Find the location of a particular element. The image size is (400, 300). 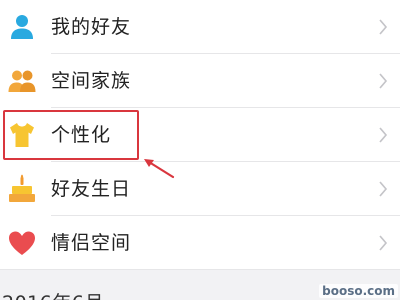

family-icon is located at coordinates (22, 81).